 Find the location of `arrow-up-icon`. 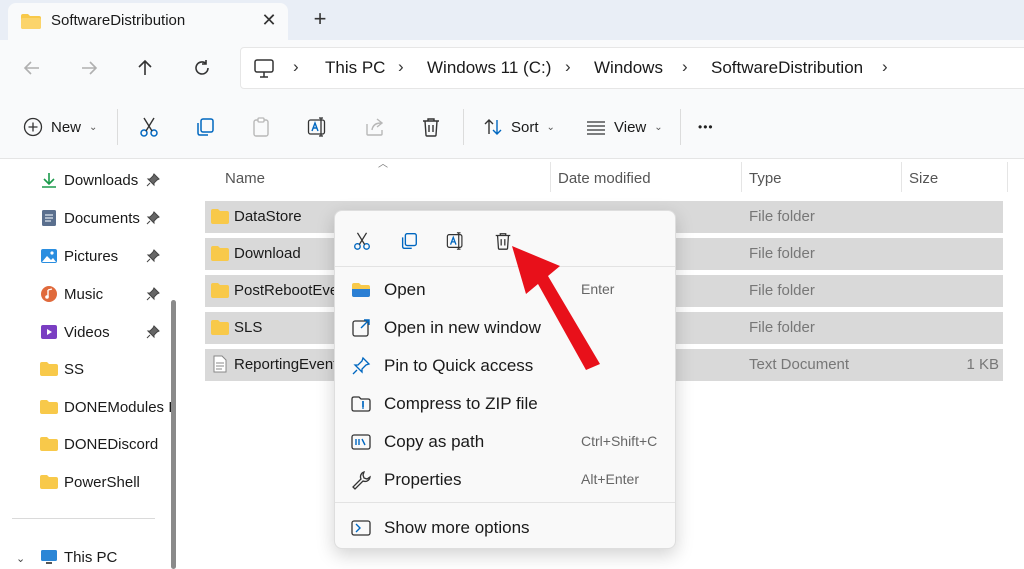

arrow-up-icon is located at coordinates (145, 67).